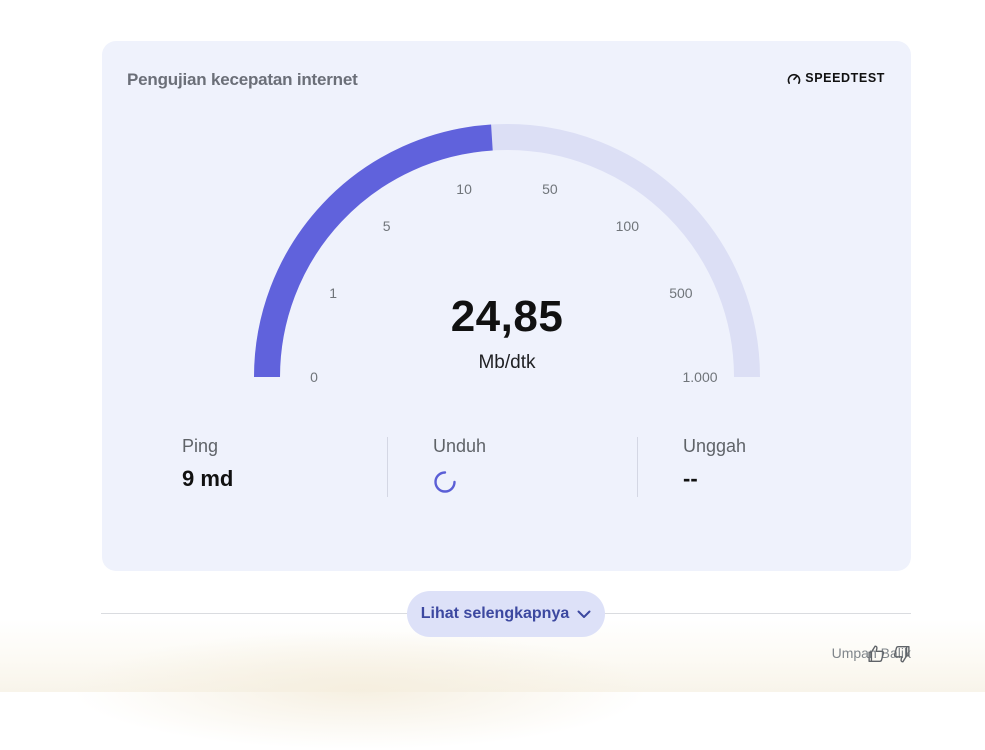 The width and height of the screenshot is (985, 750). I want to click on gauge-tick: 0, so click(314, 377).